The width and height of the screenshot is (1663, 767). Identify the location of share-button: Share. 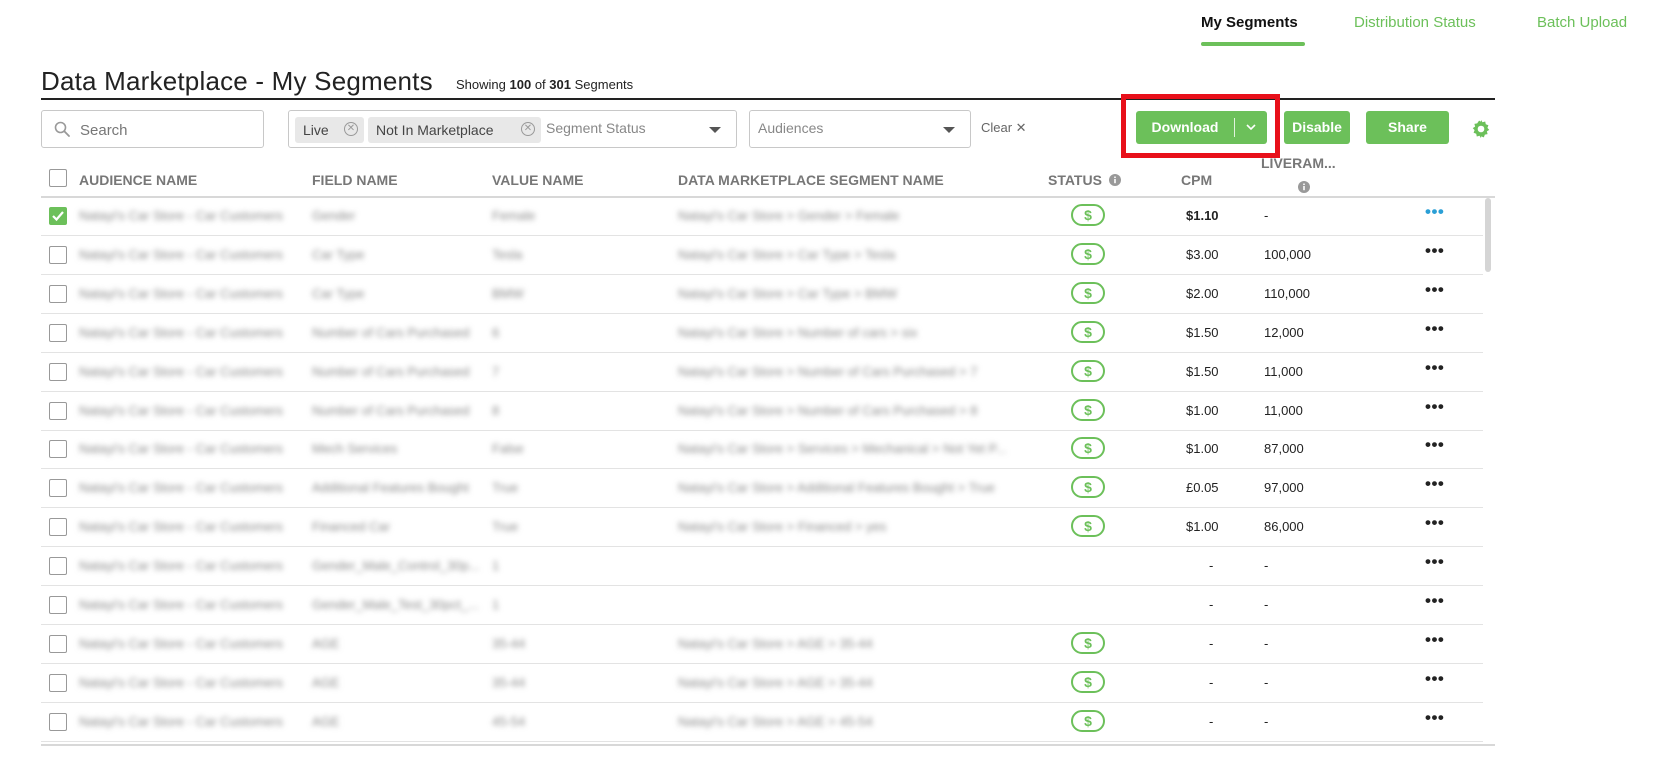
(1407, 127).